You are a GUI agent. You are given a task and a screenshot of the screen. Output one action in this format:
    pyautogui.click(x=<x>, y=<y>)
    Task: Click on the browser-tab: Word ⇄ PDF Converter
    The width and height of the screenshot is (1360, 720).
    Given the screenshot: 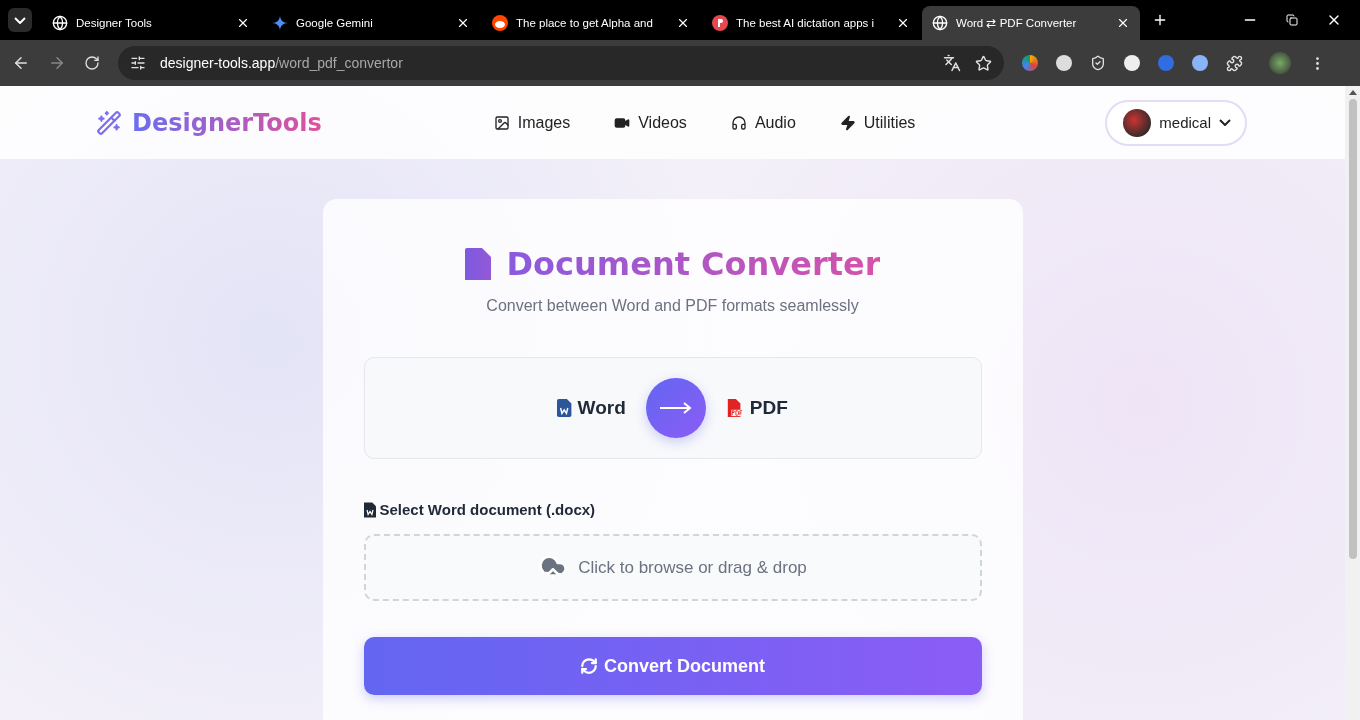 What is the action you would take?
    pyautogui.click(x=1031, y=23)
    